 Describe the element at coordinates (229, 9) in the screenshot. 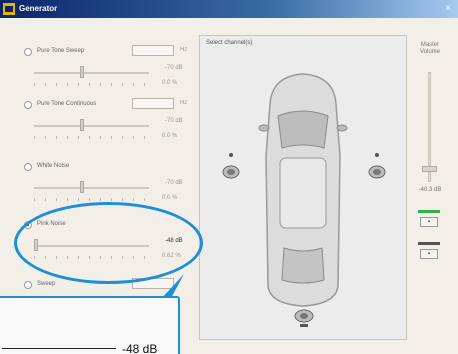

I see `title-bar: Generator ×` at that location.